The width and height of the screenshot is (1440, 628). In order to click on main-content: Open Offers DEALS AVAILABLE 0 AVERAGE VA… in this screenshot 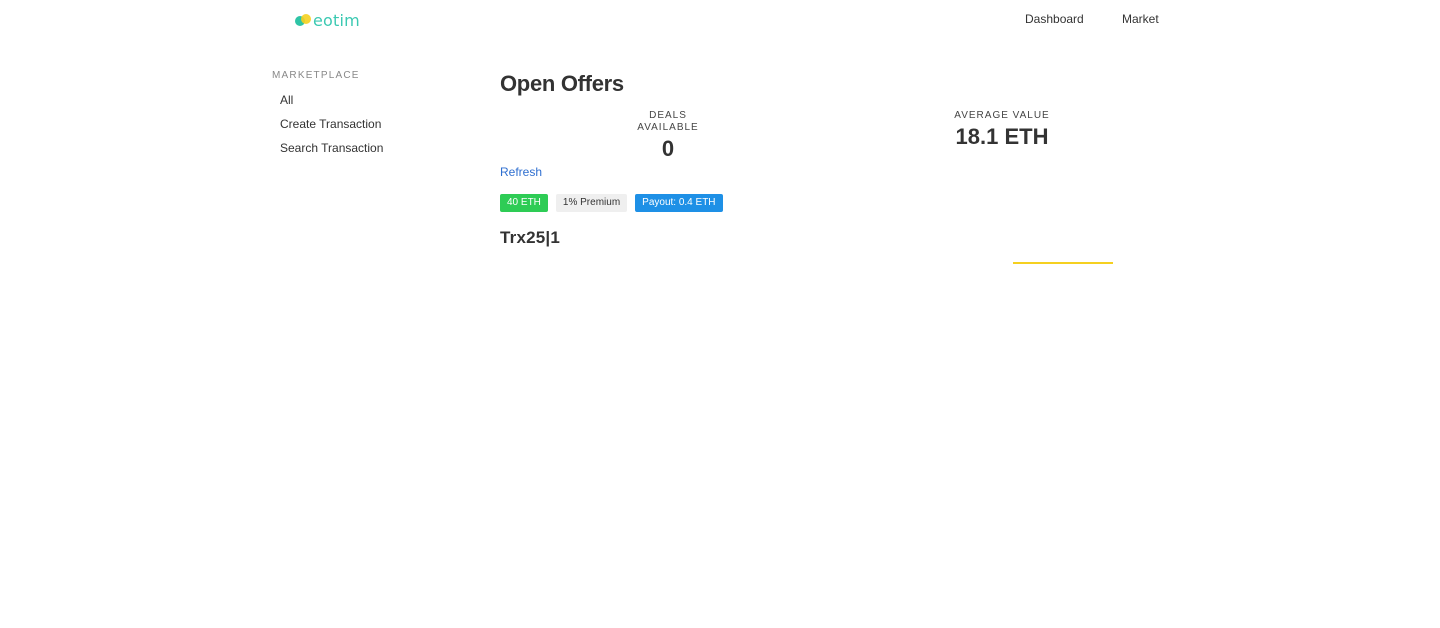, I will do `click(820, 158)`.